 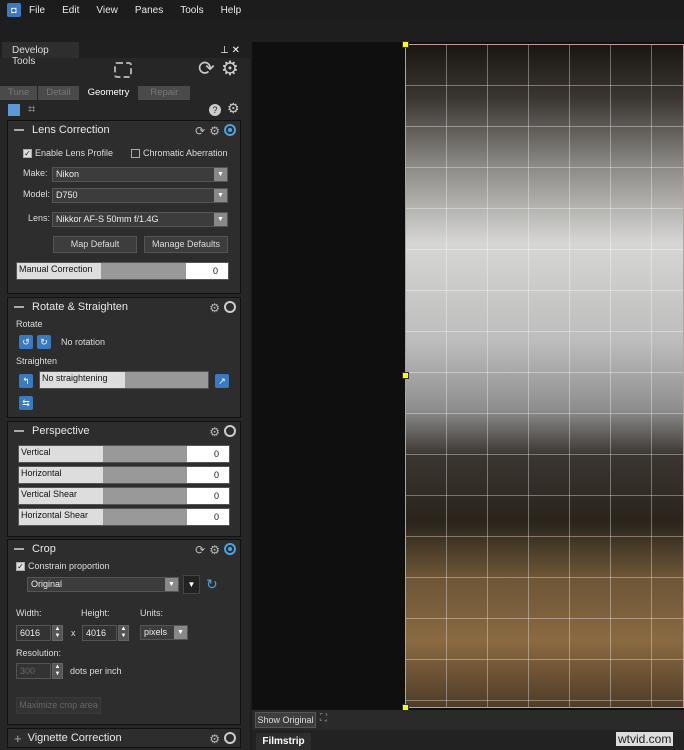 What do you see at coordinates (124, 380) in the screenshot?
I see `straighten-slider: No straightening` at bounding box center [124, 380].